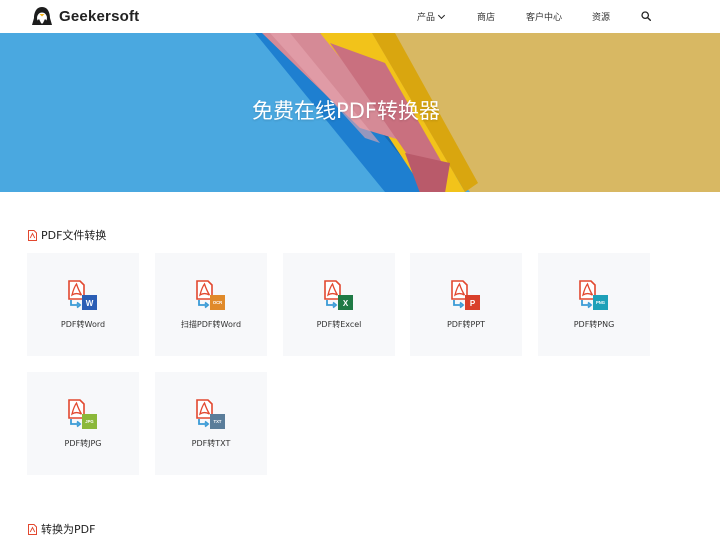  What do you see at coordinates (83, 443) in the screenshot?
I see `converter-card-label: PDF转JPG` at bounding box center [83, 443].